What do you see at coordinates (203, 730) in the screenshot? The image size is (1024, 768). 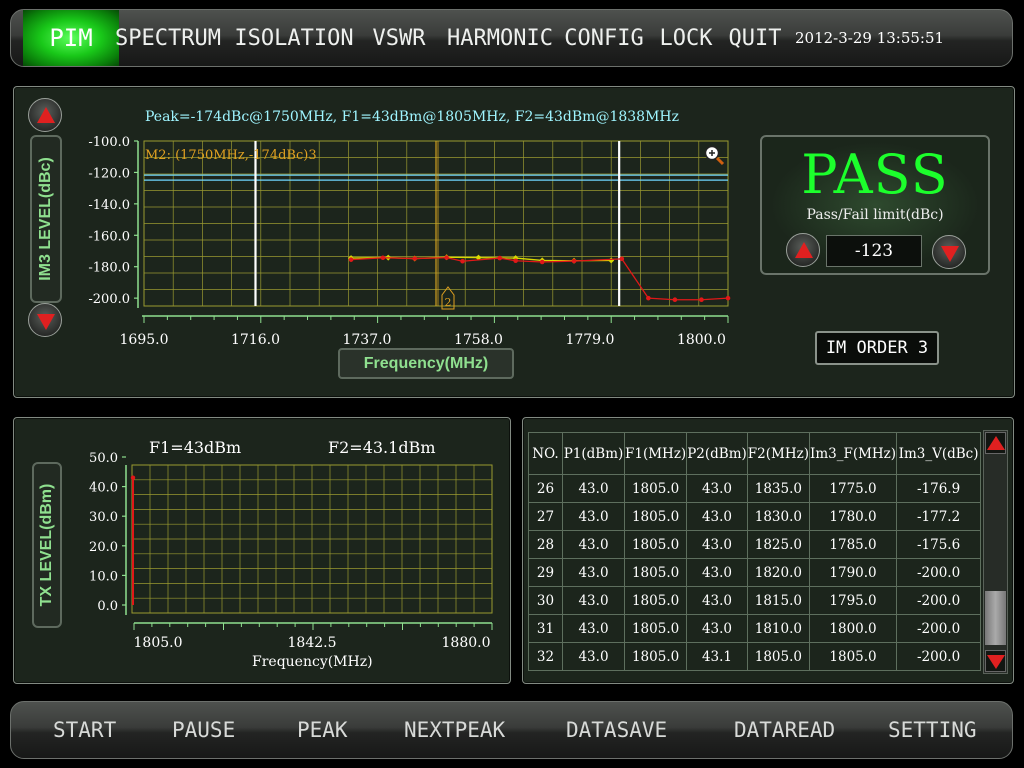 I see `pause-button: PAUSE` at bounding box center [203, 730].